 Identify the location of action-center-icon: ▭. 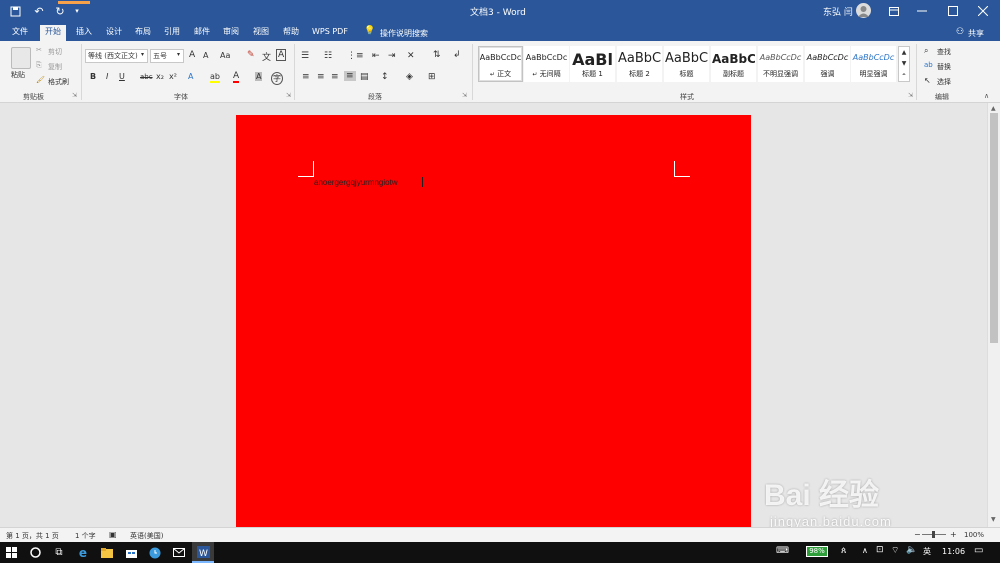
(978, 550).